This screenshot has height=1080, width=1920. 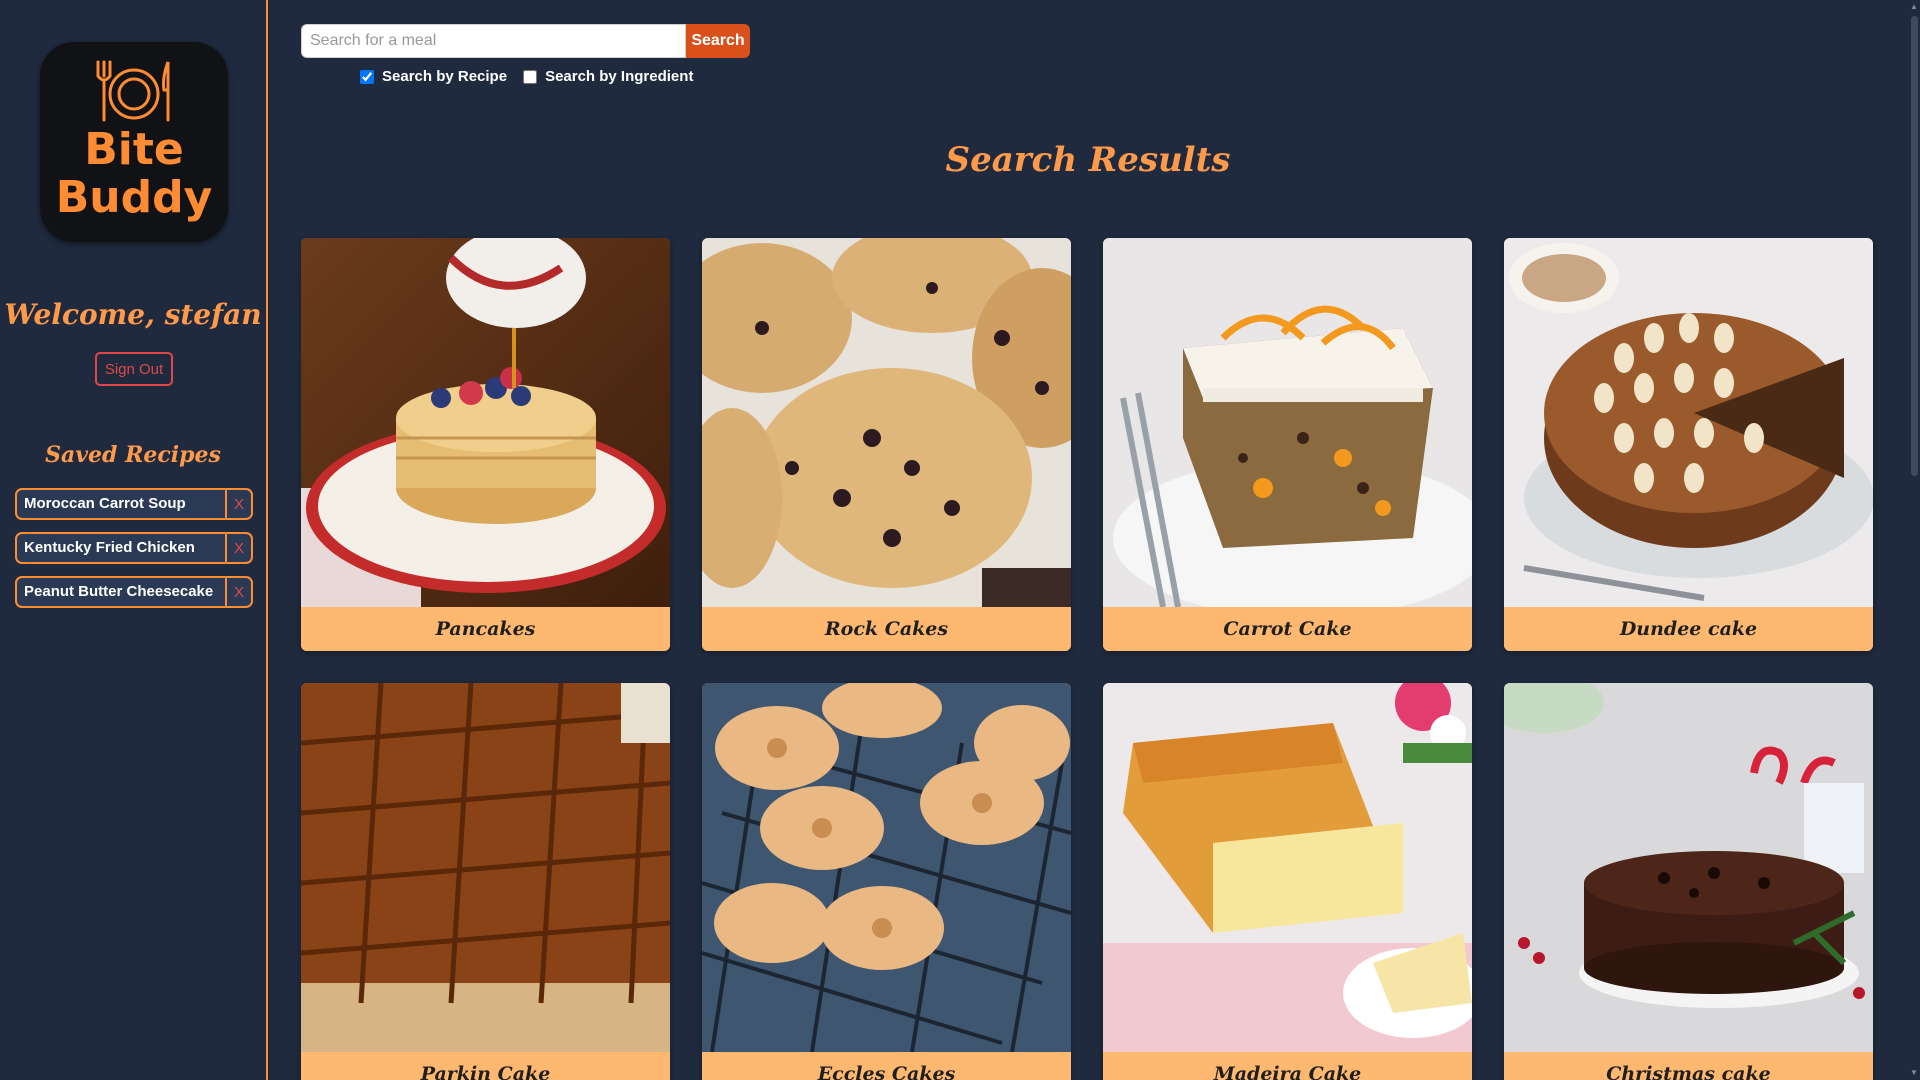 What do you see at coordinates (133, 91) in the screenshot?
I see `plate-fork-knife-icon` at bounding box center [133, 91].